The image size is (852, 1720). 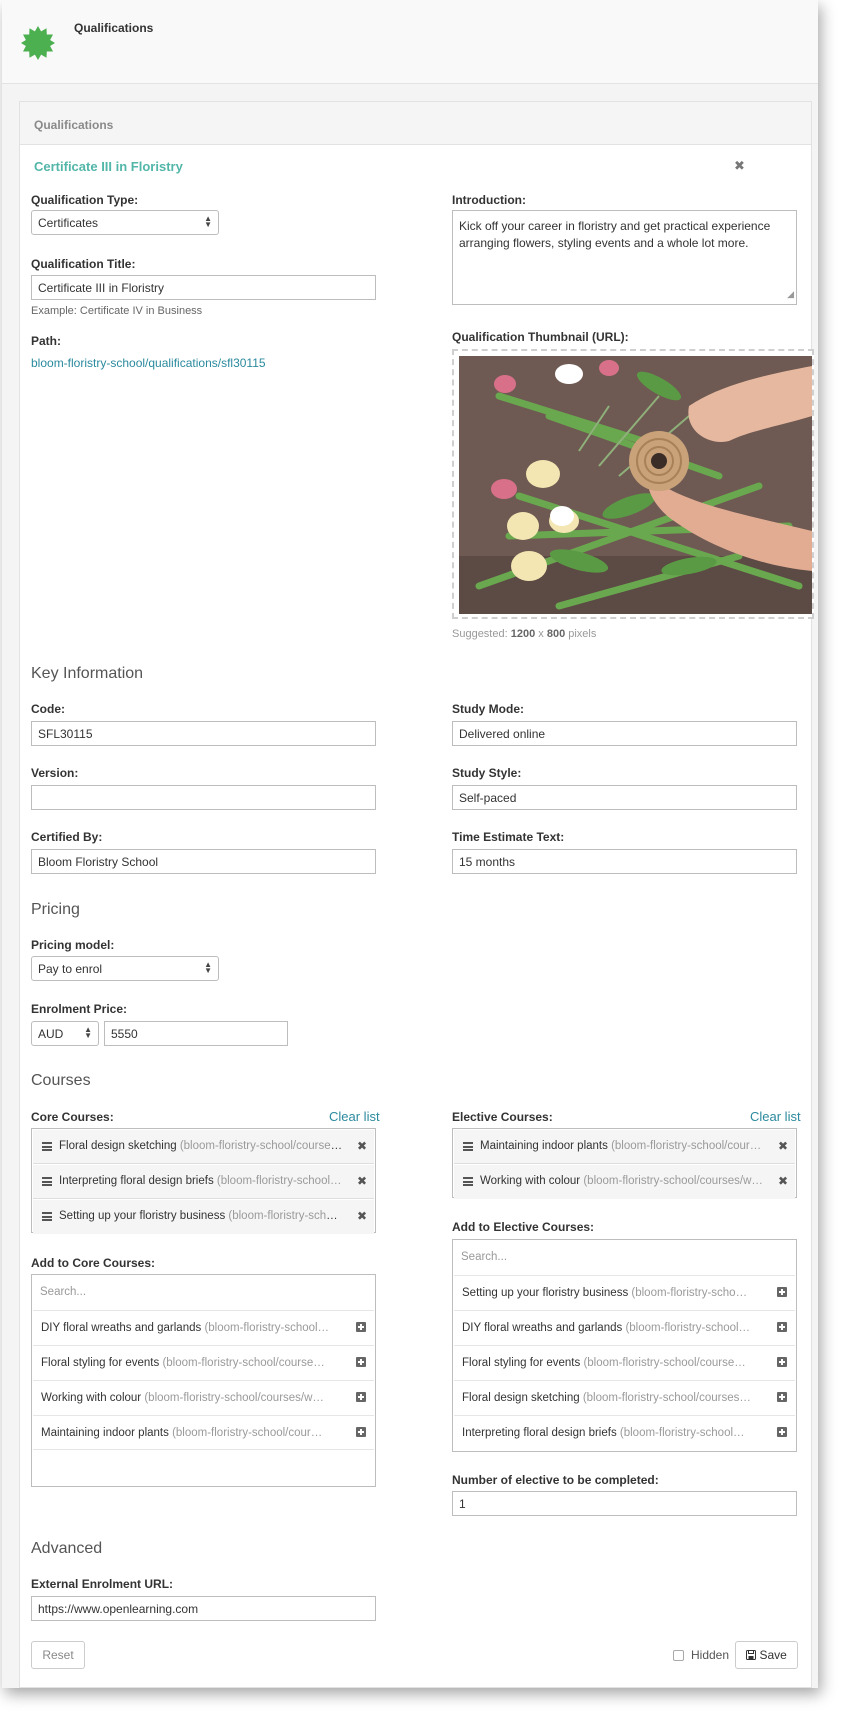 What do you see at coordinates (415, 123) in the screenshot?
I see `panel-header: Qualifications` at bounding box center [415, 123].